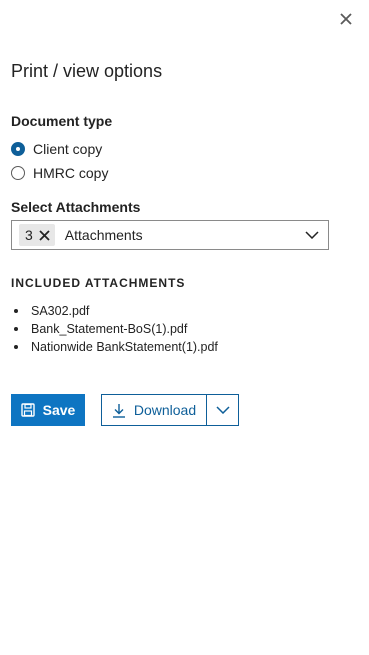  Describe the element at coordinates (18, 149) in the screenshot. I see `radio-button-checked` at that location.